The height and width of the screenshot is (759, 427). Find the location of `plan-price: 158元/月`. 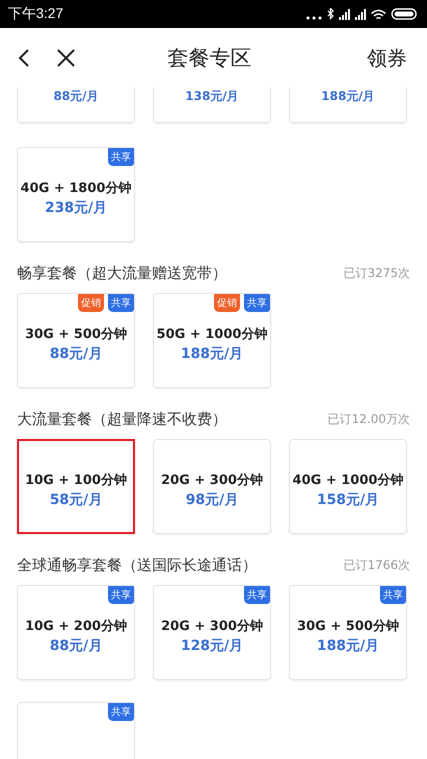

plan-price: 158元/月 is located at coordinates (348, 499).